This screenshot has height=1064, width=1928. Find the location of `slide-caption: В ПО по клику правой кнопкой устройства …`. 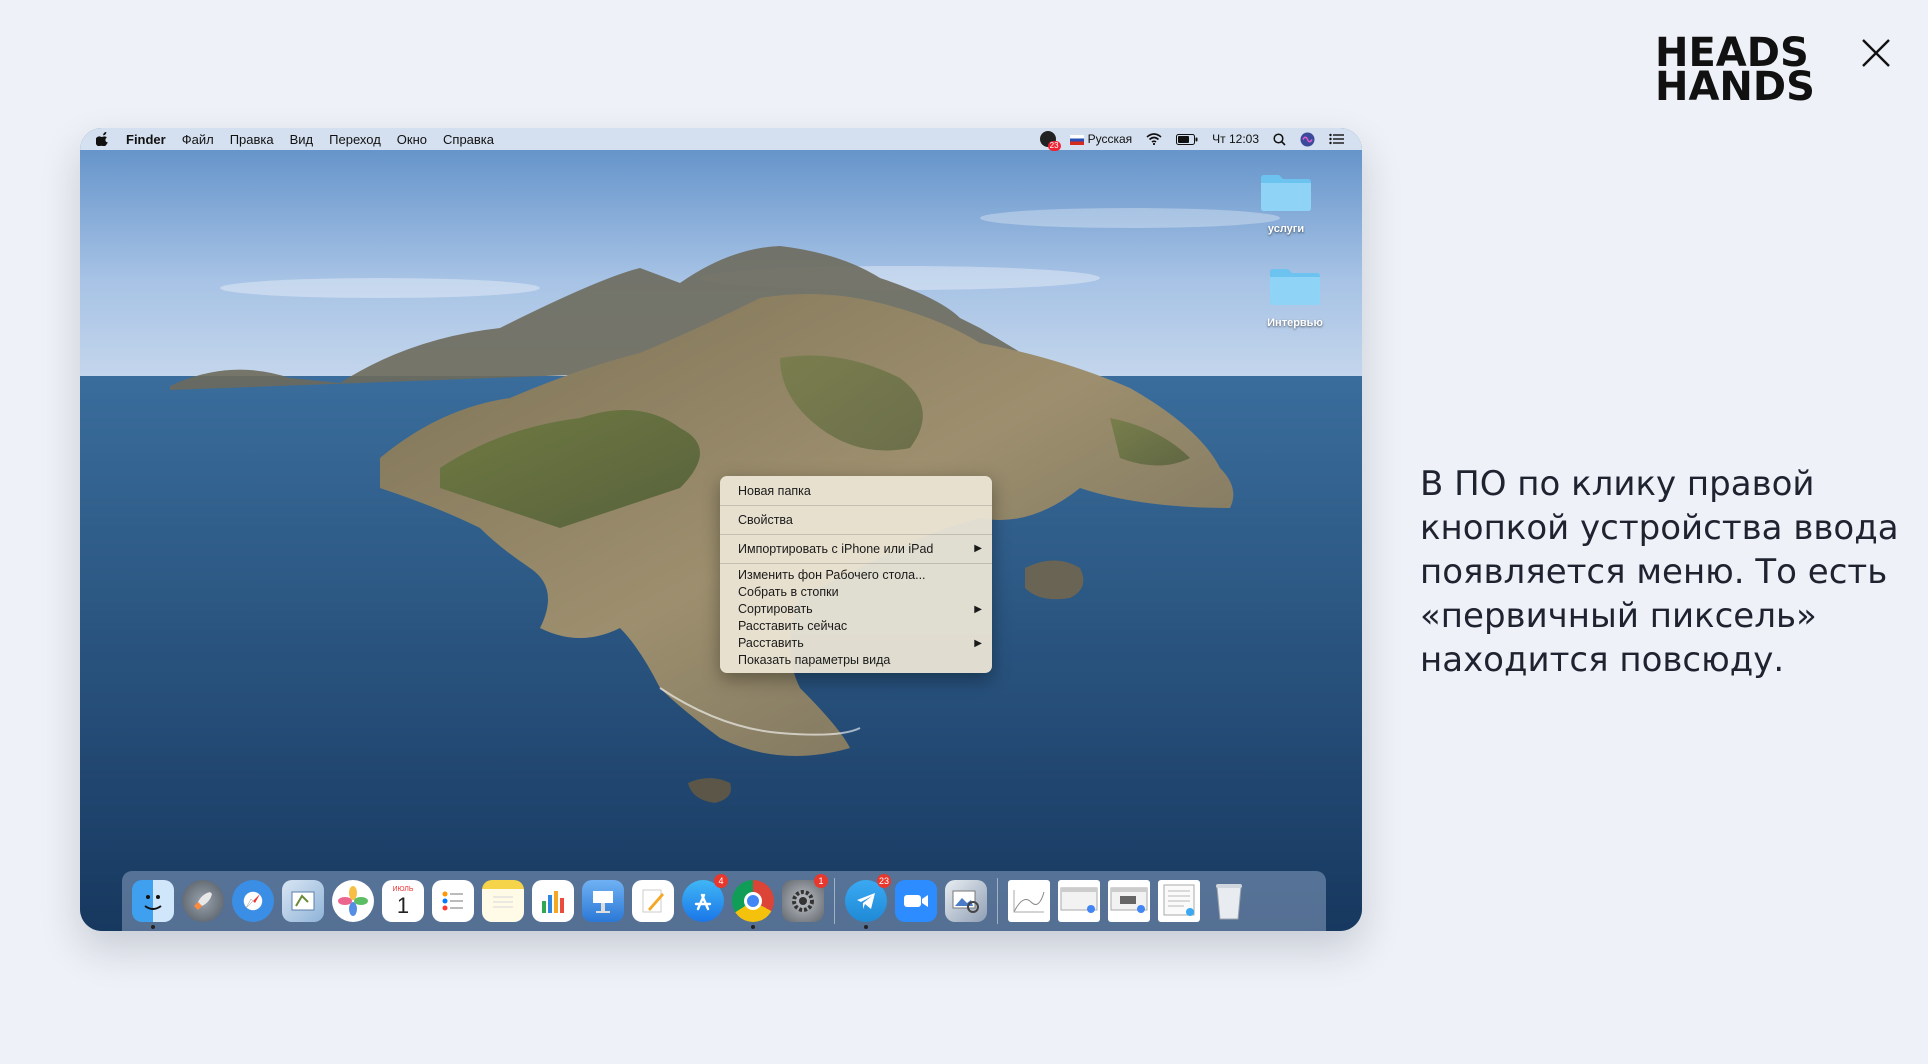

slide-caption: В ПО по клику правой кнопкой устройства … is located at coordinates (1659, 572).